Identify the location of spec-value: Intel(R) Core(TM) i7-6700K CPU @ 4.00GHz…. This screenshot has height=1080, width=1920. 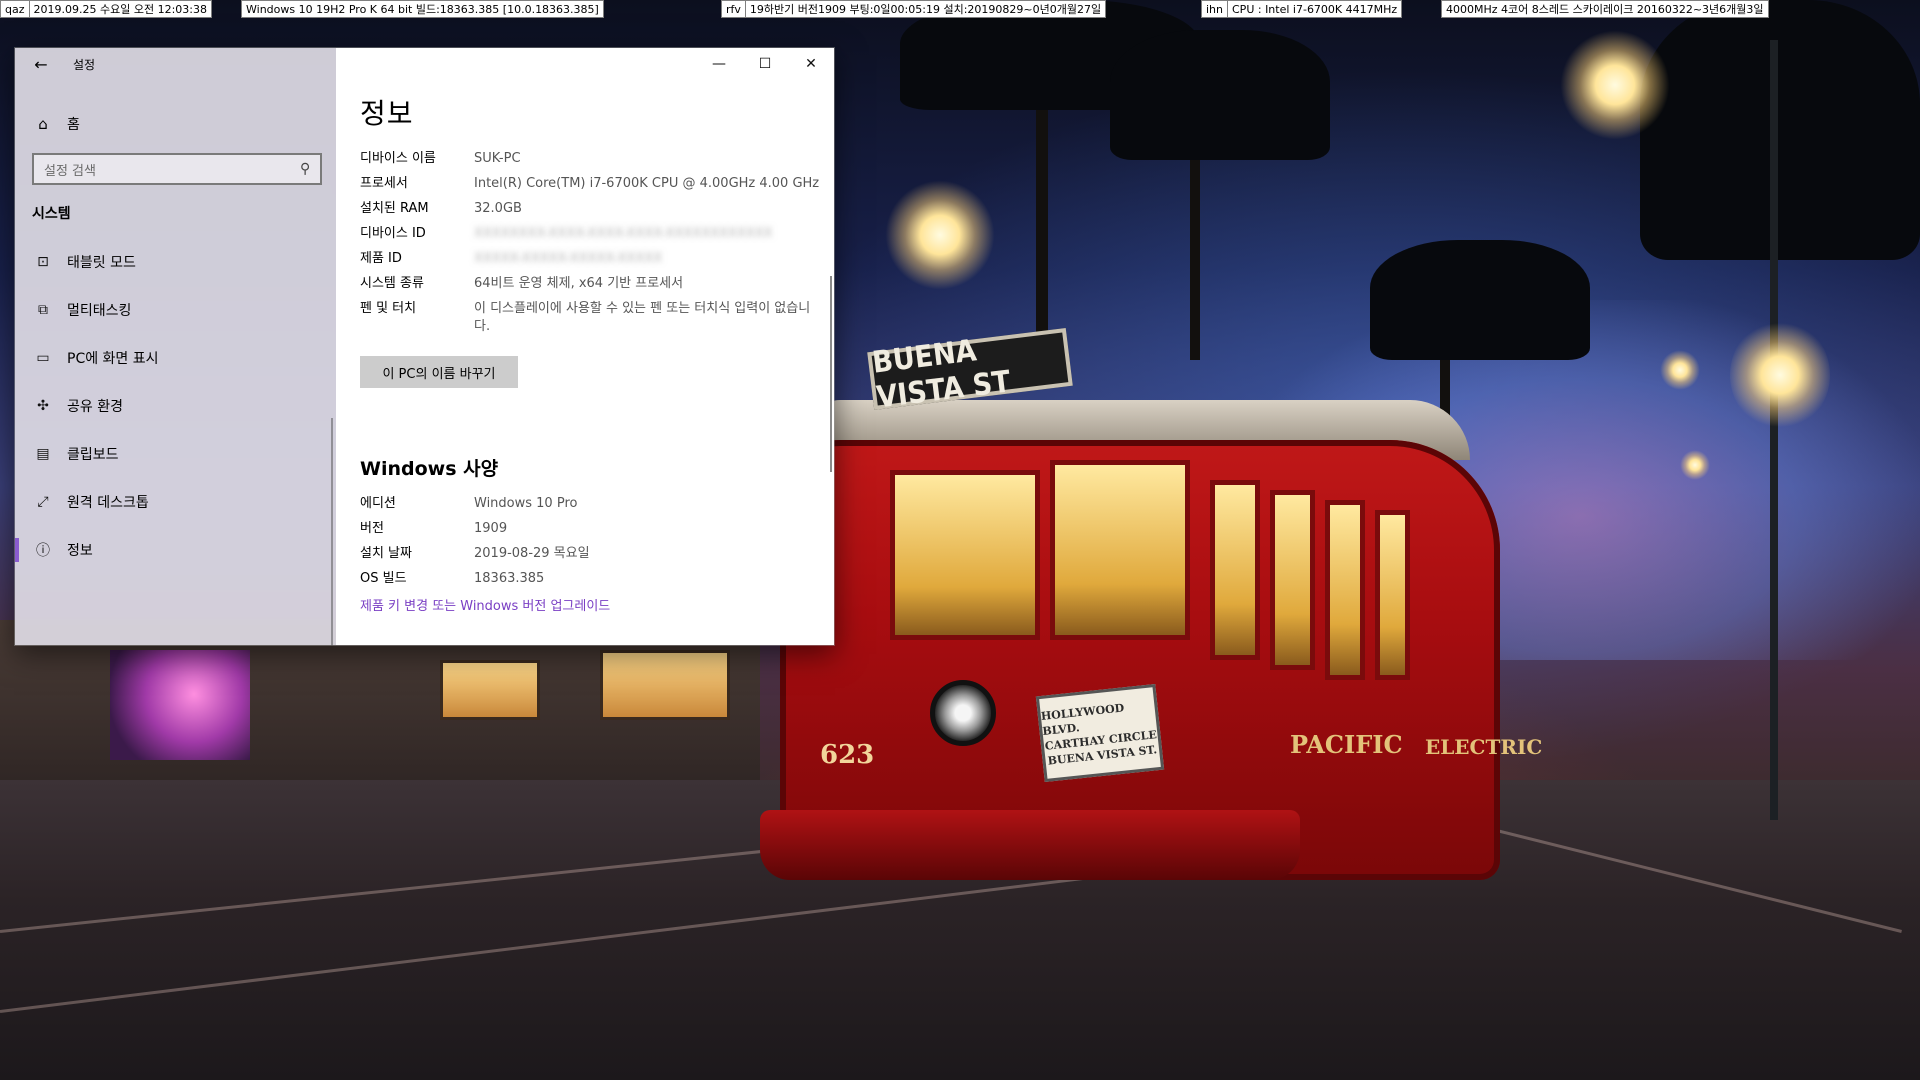
(647, 184).